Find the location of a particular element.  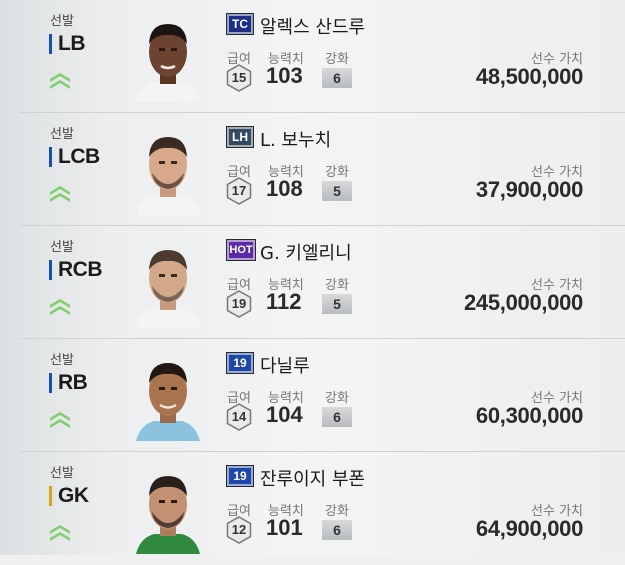

position-text: LB is located at coordinates (72, 43).